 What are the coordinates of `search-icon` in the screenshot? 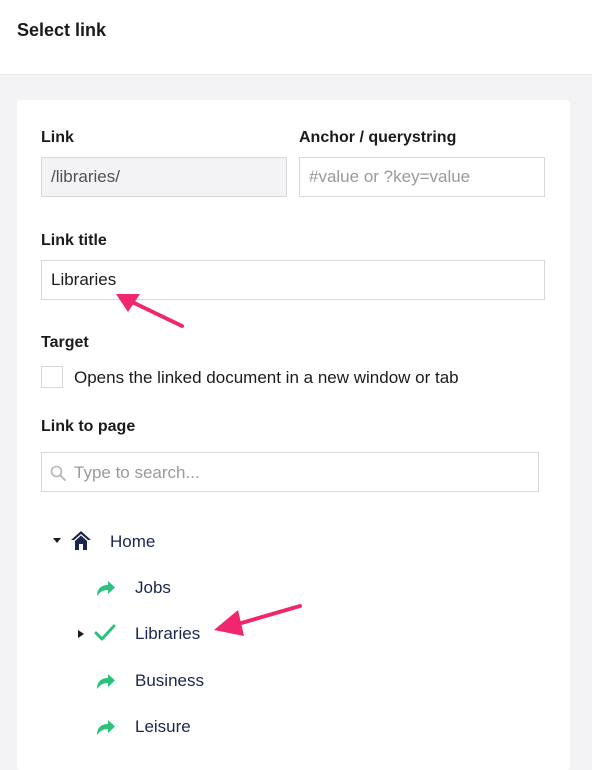 It's located at (58, 473).